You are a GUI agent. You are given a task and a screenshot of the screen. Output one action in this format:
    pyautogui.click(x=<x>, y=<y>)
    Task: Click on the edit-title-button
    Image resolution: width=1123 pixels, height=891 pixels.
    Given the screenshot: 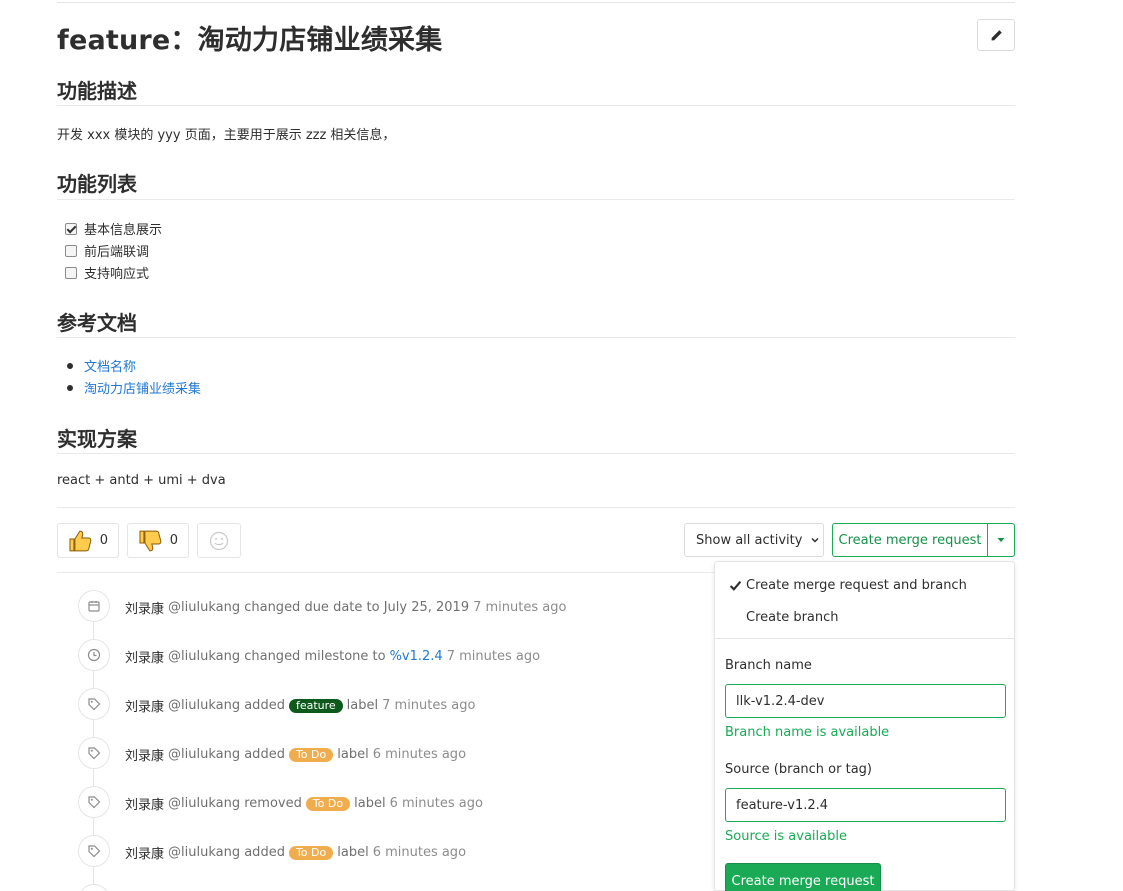 What is the action you would take?
    pyautogui.click(x=996, y=35)
    